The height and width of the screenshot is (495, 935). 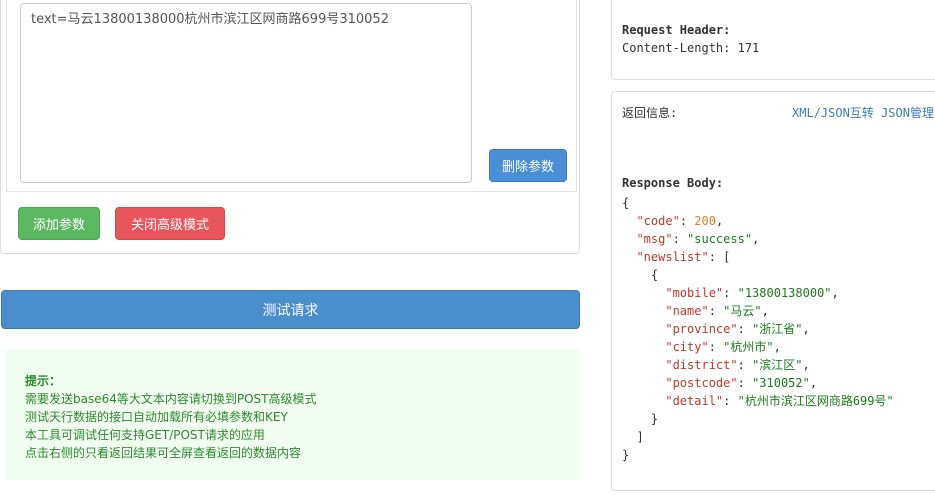 What do you see at coordinates (163, 453) in the screenshot?
I see `tips-line: 点击右侧的只看返回结果可全屏查看返回的数据内容` at bounding box center [163, 453].